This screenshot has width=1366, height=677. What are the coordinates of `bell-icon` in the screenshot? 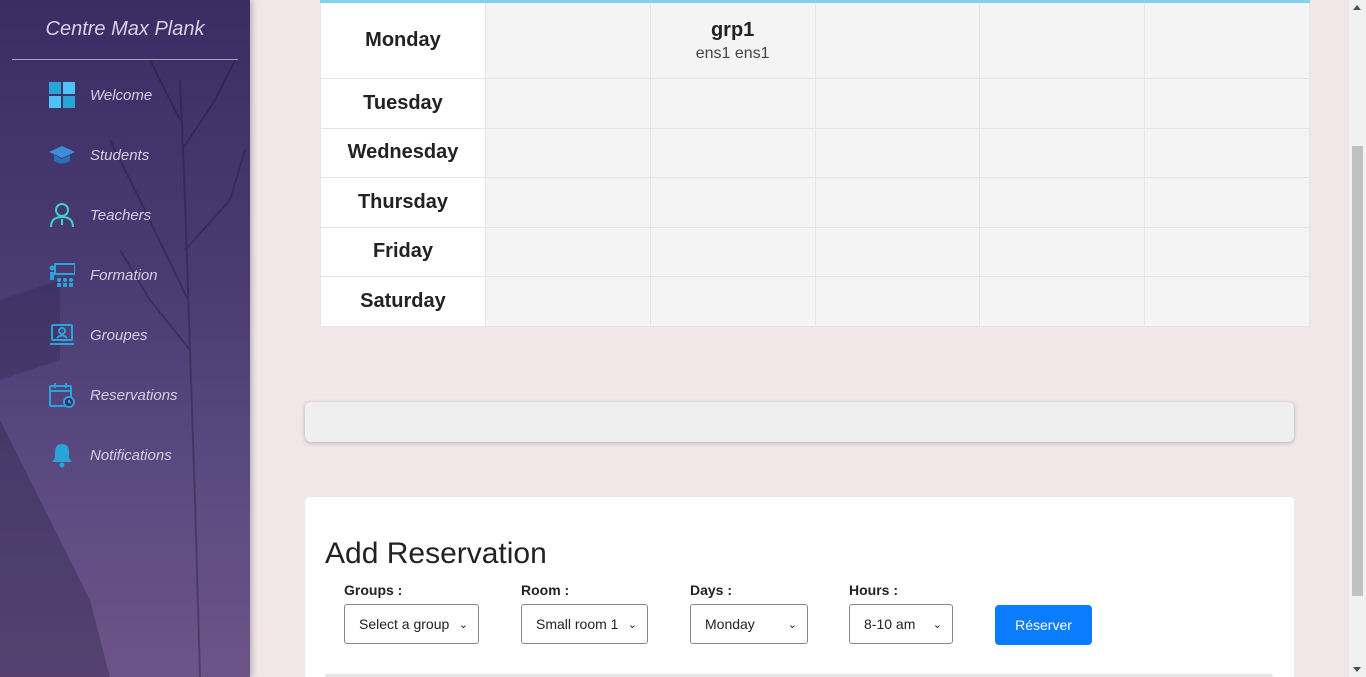 It's located at (62, 455).